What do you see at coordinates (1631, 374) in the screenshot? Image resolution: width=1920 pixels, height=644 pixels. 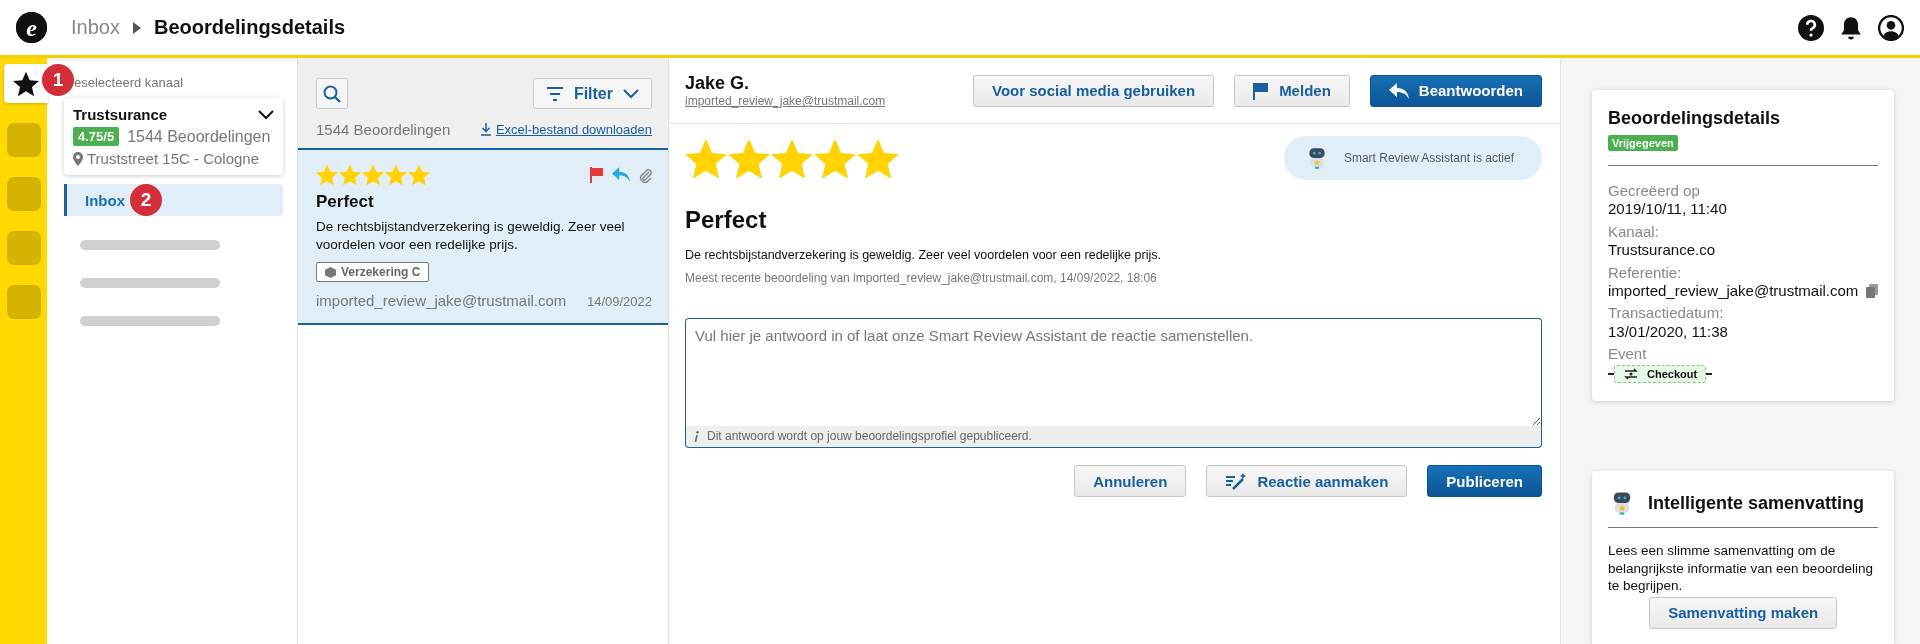 I see `swap-icon` at bounding box center [1631, 374].